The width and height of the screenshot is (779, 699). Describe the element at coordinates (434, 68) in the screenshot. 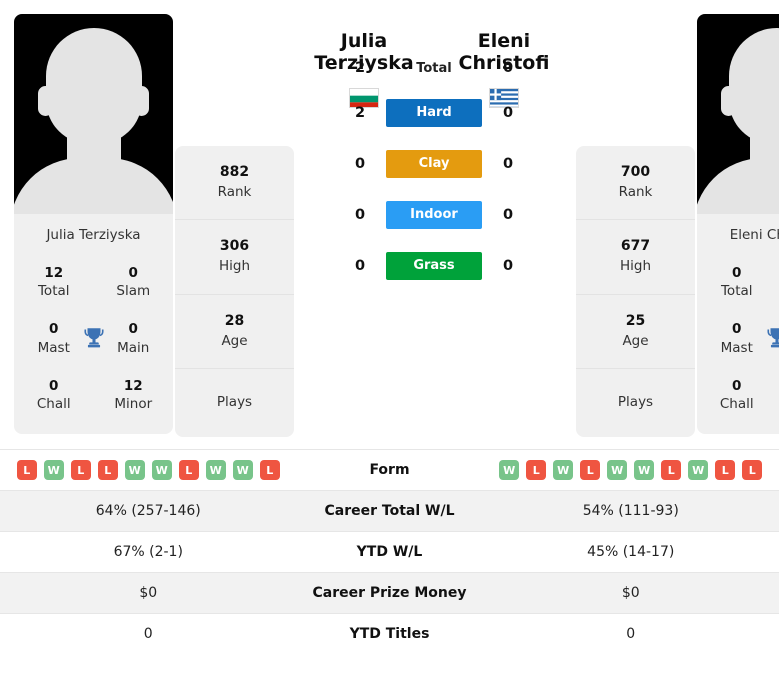

I see `h2h-label-total: Total` at that location.